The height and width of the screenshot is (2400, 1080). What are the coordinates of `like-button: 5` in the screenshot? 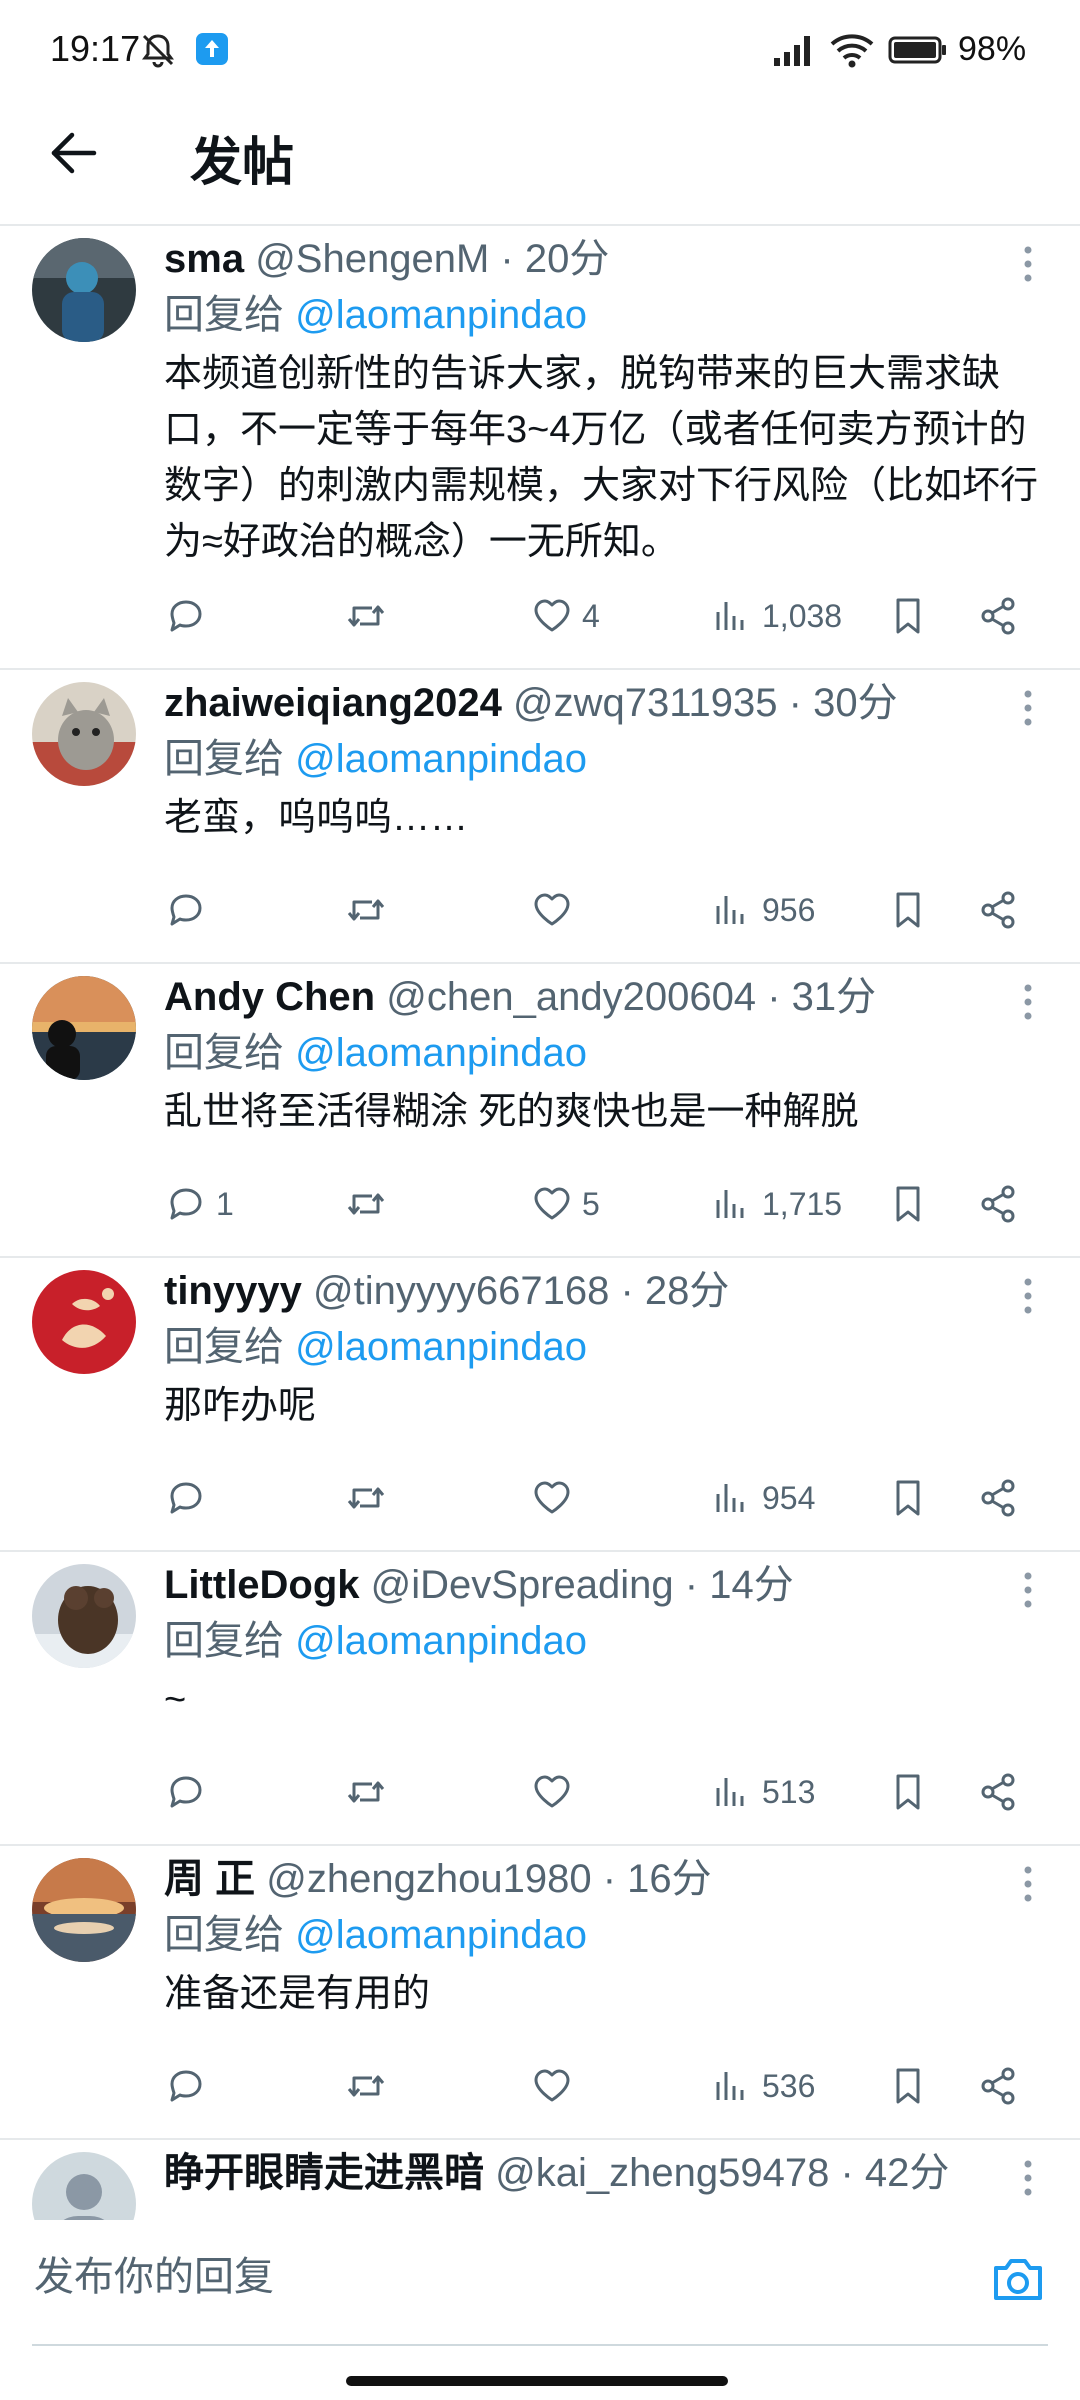 It's located at (565, 1204).